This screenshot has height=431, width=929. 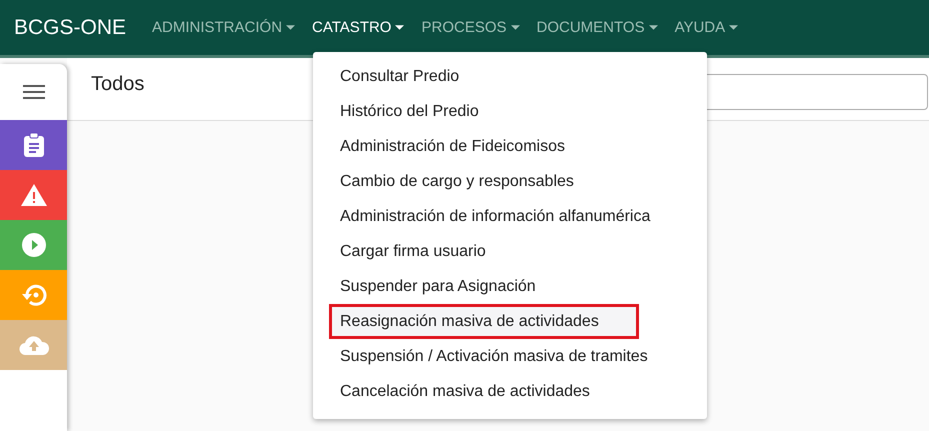 What do you see at coordinates (706, 27) in the screenshot?
I see `nav-menu: AYUDA` at bounding box center [706, 27].